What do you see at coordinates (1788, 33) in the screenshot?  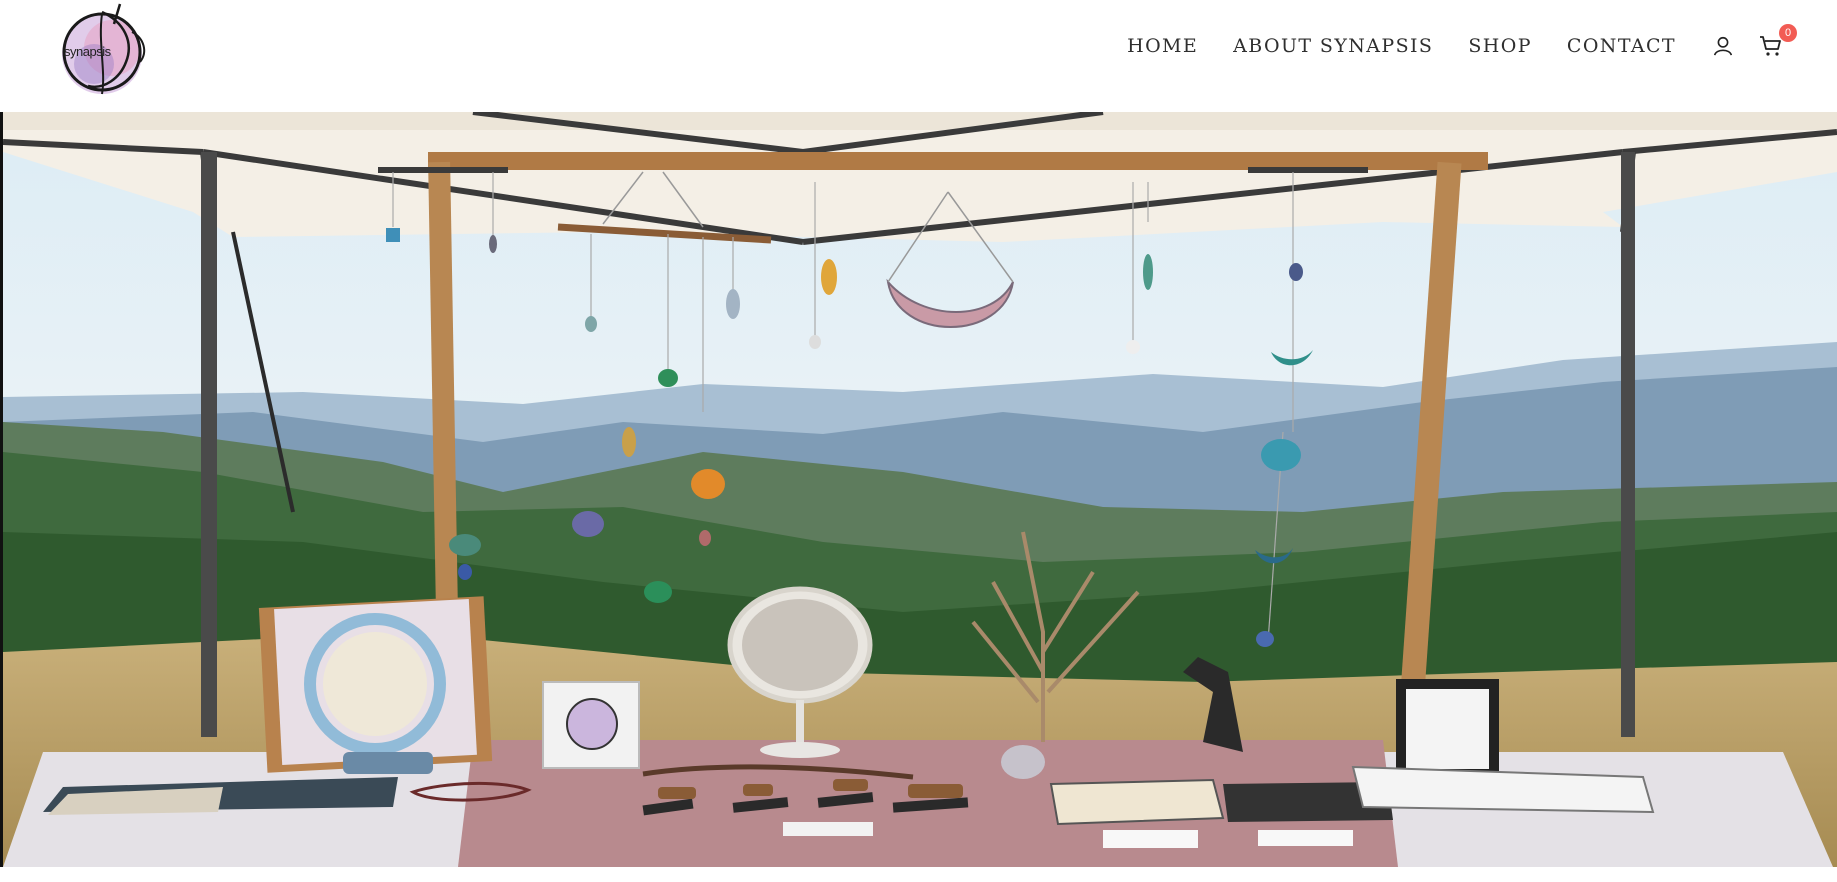 I see `cart-count-badge: 0` at bounding box center [1788, 33].